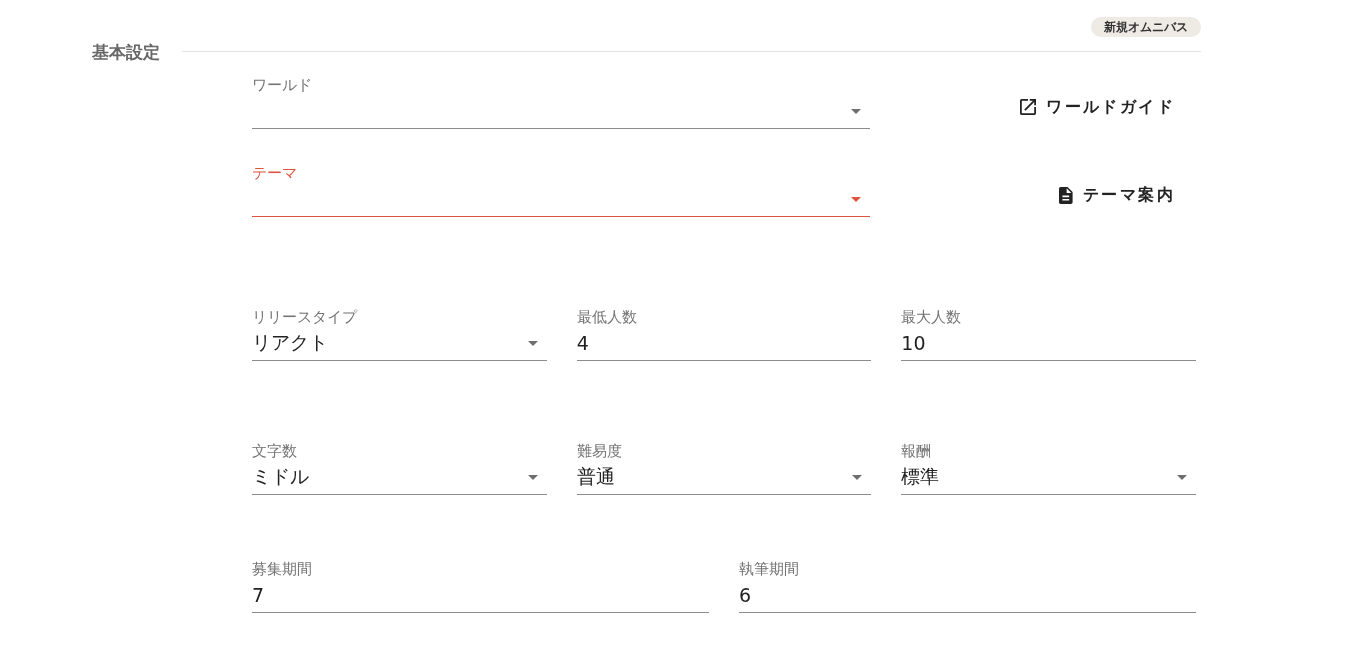 The image size is (1361, 672). What do you see at coordinates (282, 569) in the screenshot?
I see `field-label: 募集期間` at bounding box center [282, 569].